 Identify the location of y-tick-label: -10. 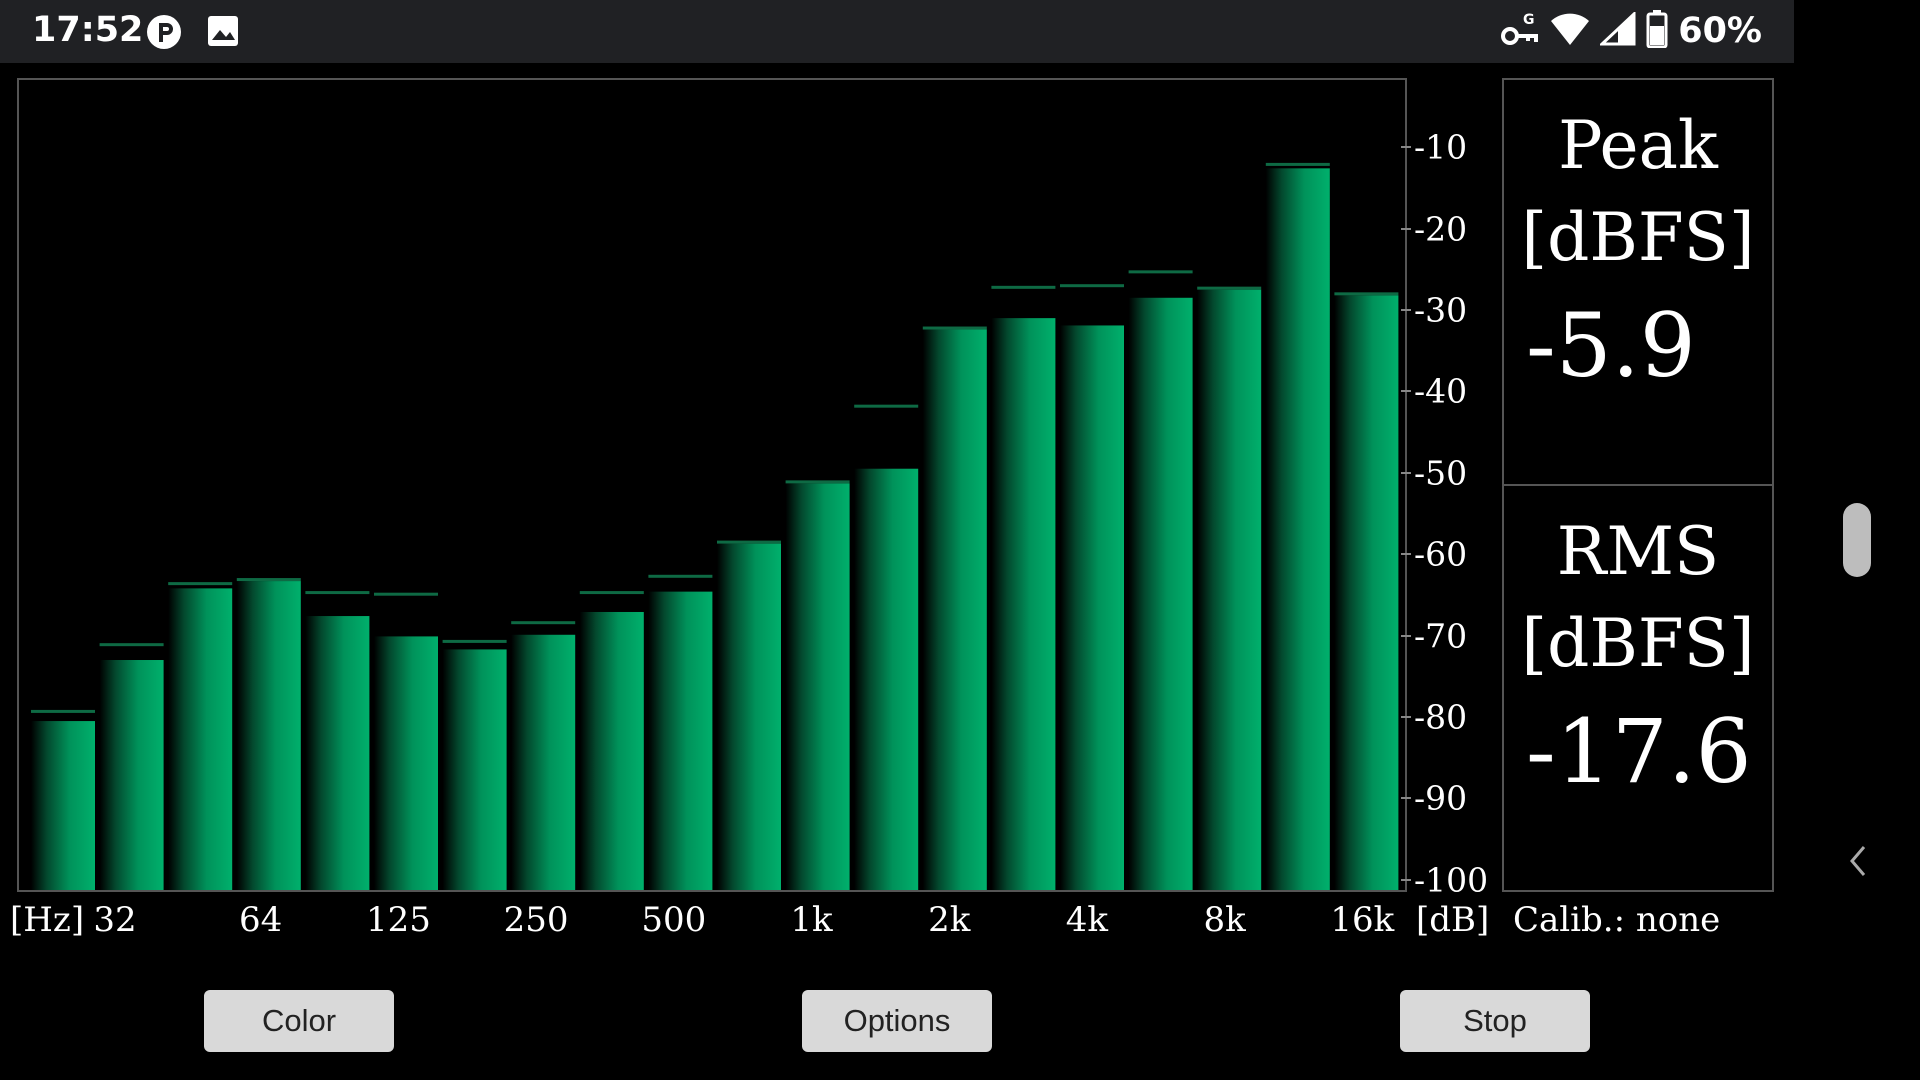
(1441, 147).